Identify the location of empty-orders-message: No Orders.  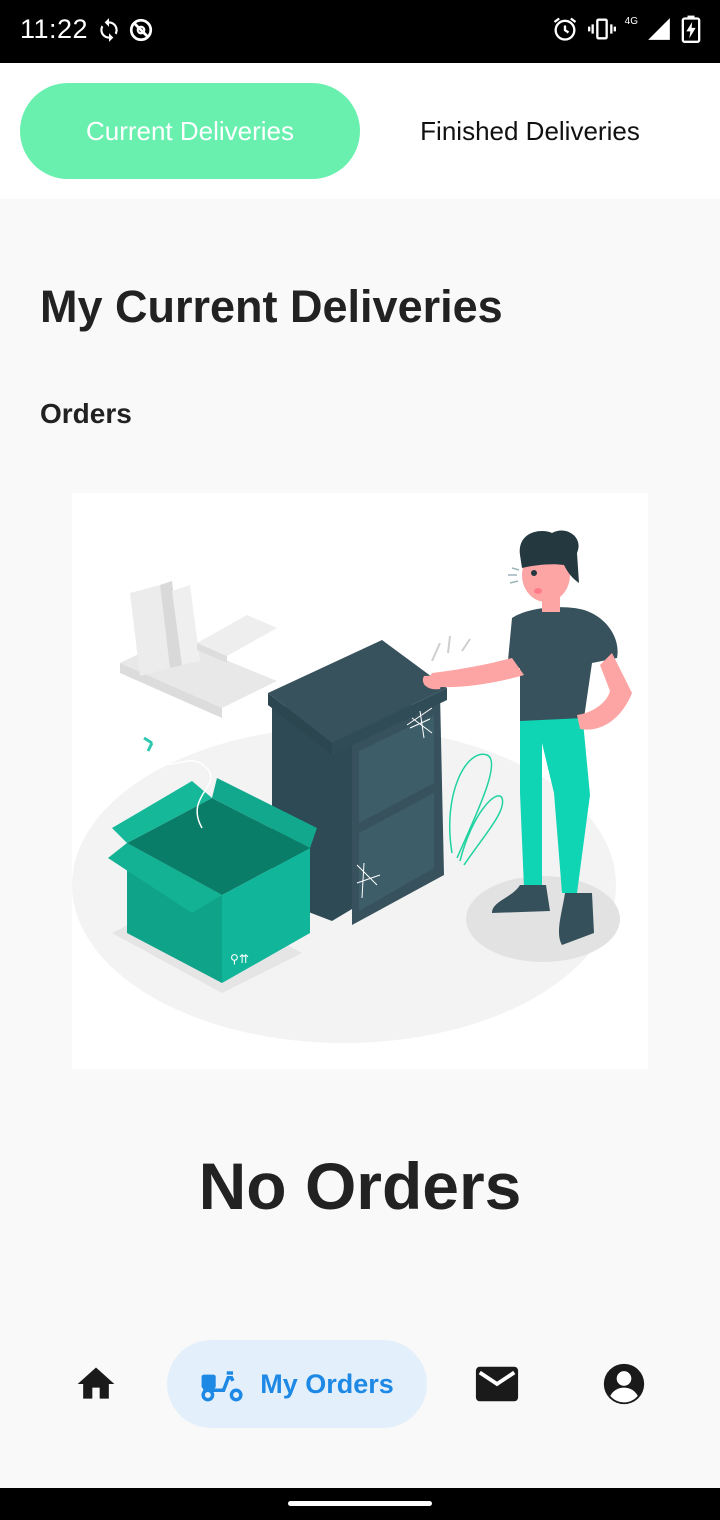
(360, 1186).